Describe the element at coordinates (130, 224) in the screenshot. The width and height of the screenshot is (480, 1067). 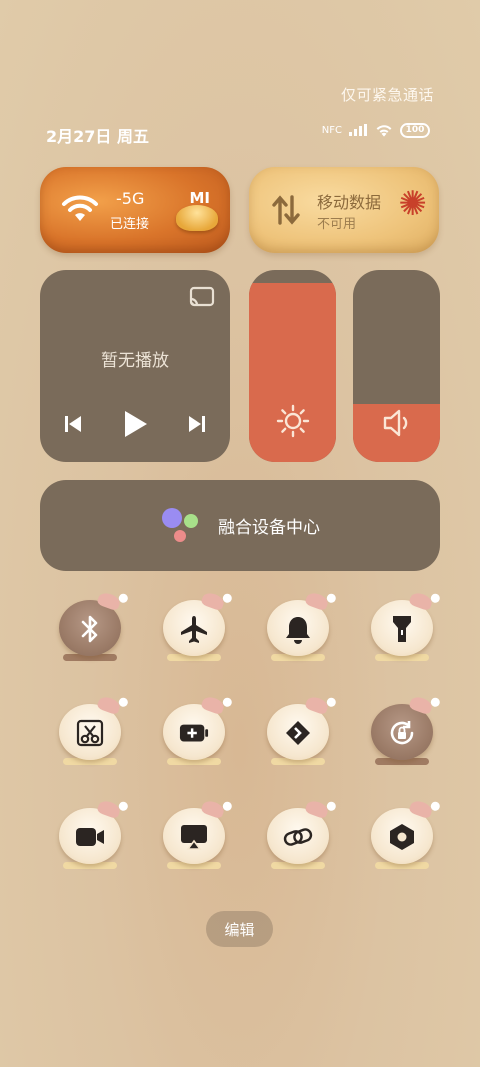
I see `wifi-status: 已连接` at that location.